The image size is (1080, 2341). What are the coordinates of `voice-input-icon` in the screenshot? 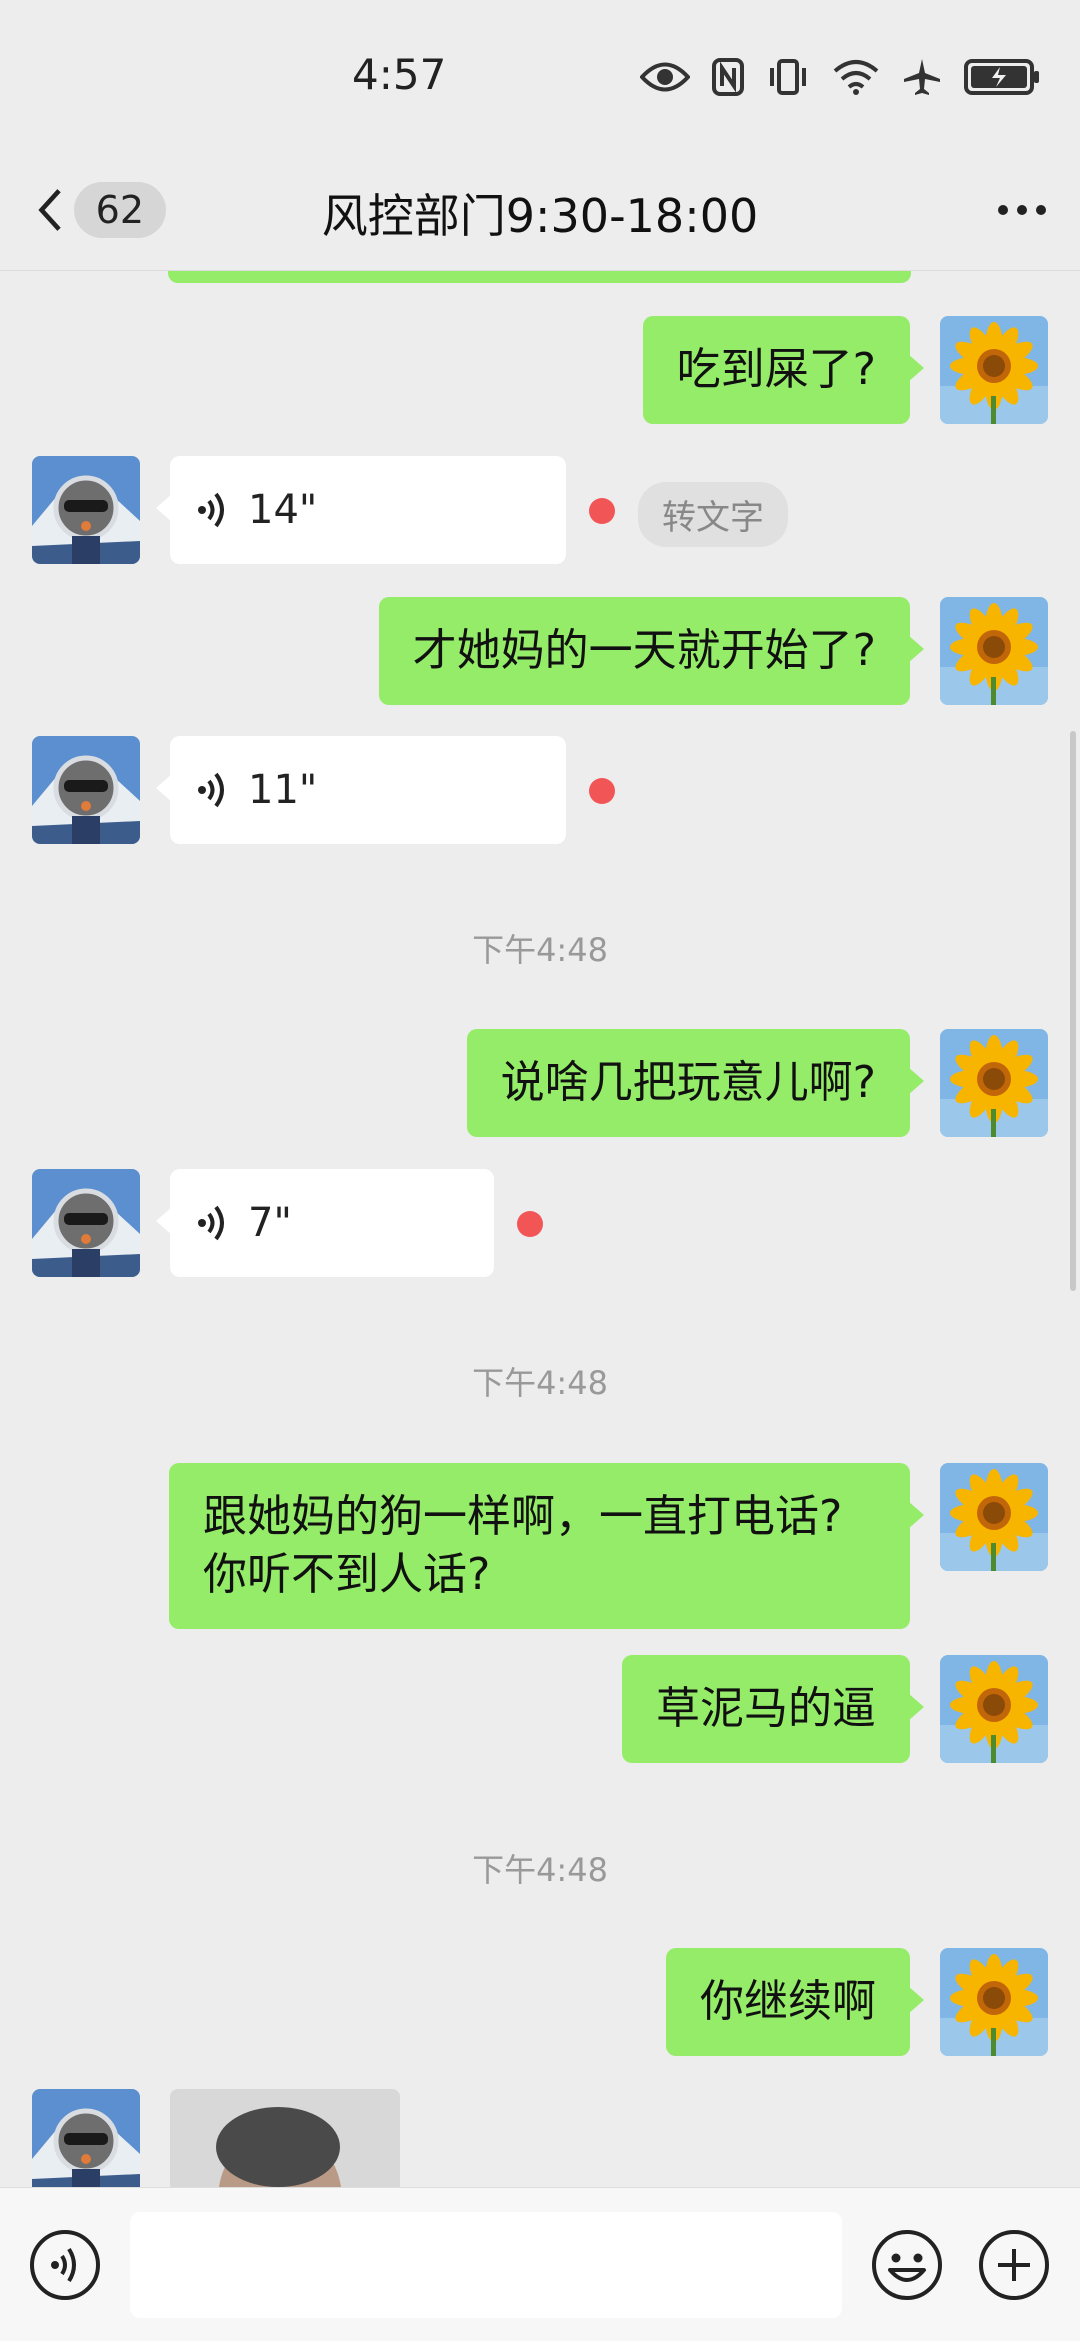 It's located at (65, 2265).